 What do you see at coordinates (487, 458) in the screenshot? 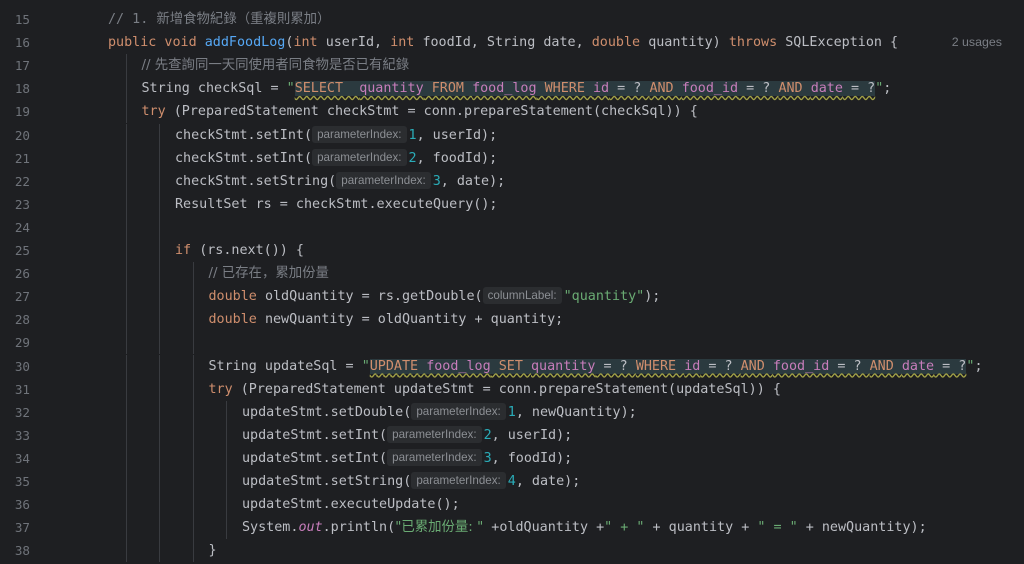
I see `number-token: 3` at bounding box center [487, 458].